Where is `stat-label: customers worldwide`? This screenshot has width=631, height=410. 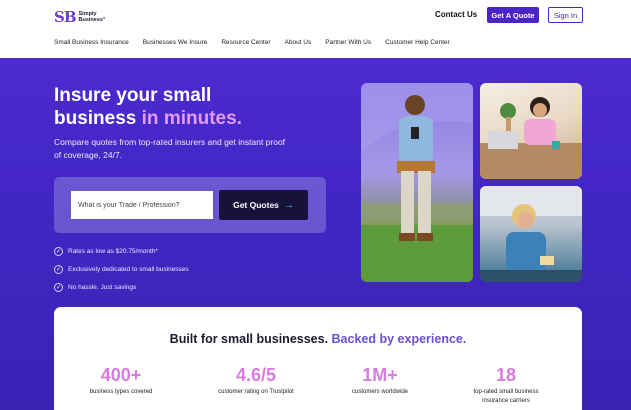 stat-label: customers worldwide is located at coordinates (380, 392).